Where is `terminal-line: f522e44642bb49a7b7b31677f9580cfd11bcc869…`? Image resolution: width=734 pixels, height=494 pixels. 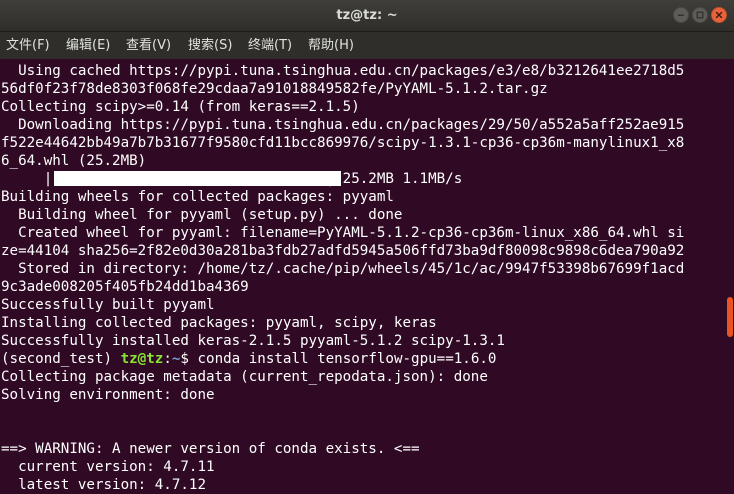
terminal-line: f522e44642bb49a7b7b31677f9580cfd11bcc869… is located at coordinates (343, 143).